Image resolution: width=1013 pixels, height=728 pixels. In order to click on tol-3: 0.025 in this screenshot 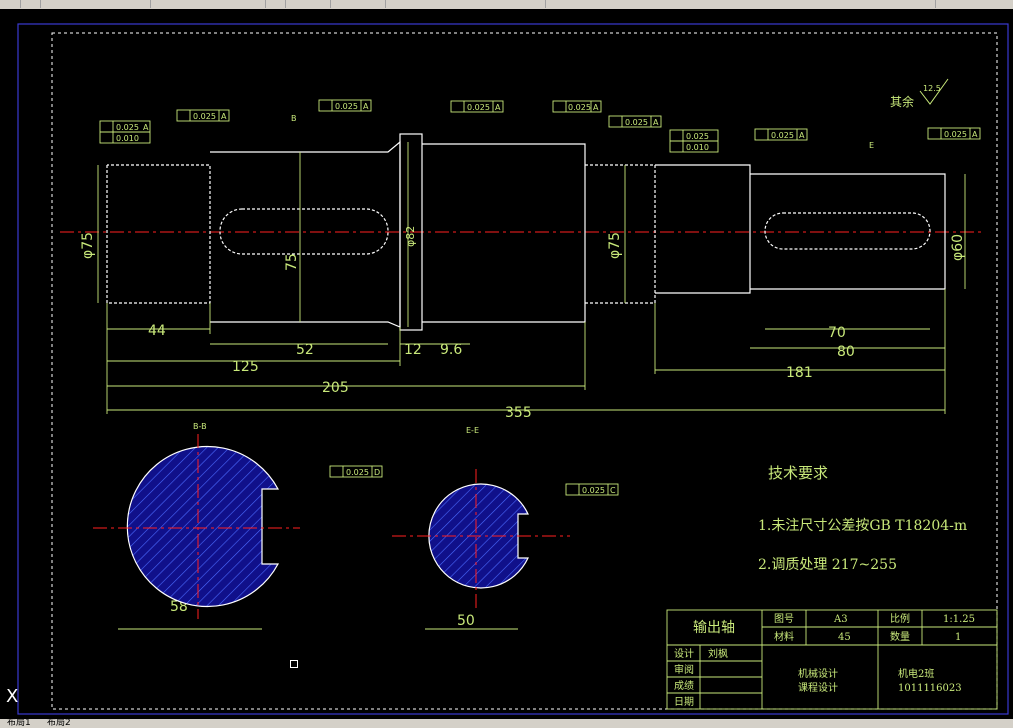, I will do `click(346, 106)`.